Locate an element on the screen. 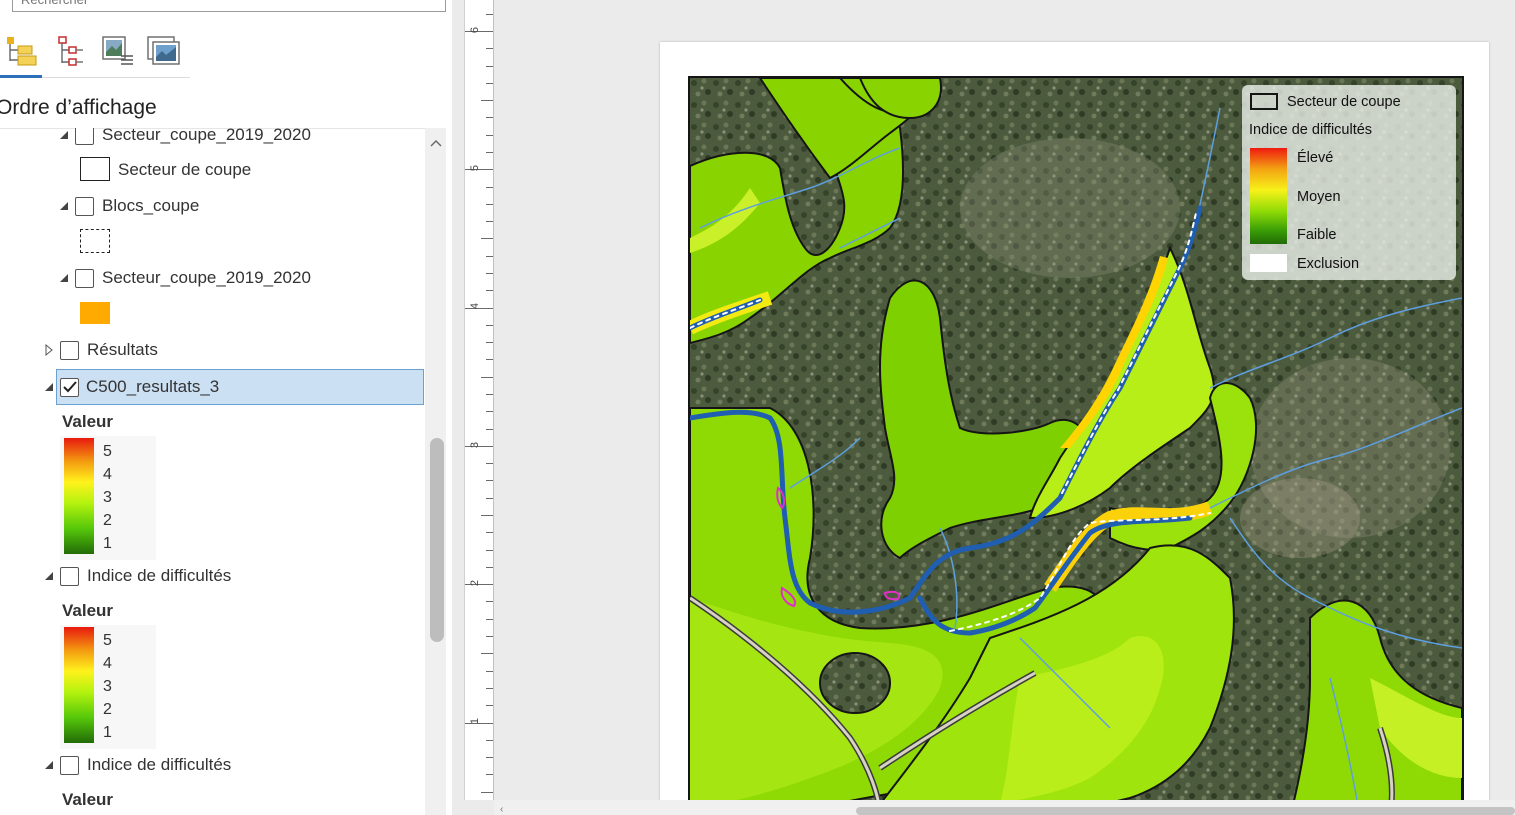  legend-label: Faible is located at coordinates (1317, 235).